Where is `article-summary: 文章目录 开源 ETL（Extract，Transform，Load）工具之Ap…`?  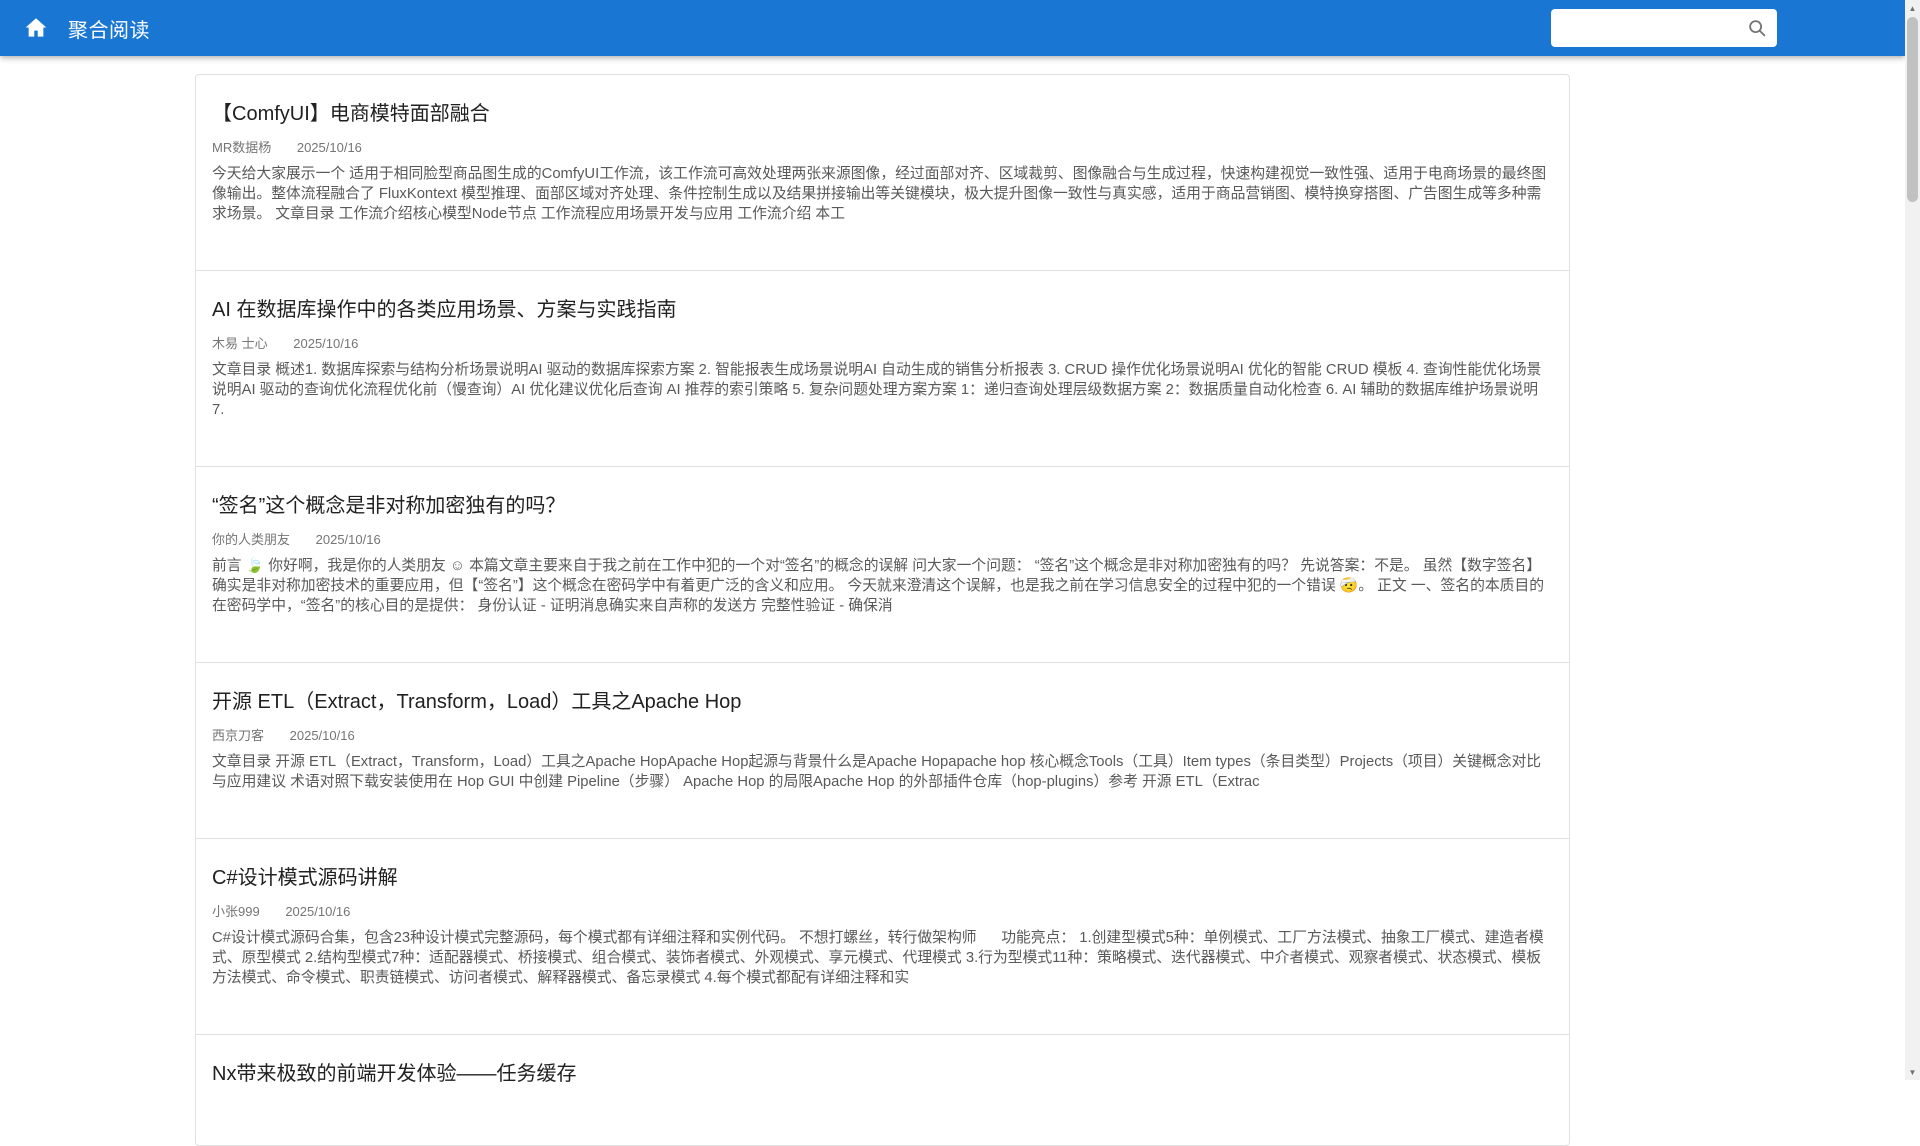
article-summary: 文章目录 开源 ETL（Extract，Transform，Load）工具之Ap… is located at coordinates (877, 772).